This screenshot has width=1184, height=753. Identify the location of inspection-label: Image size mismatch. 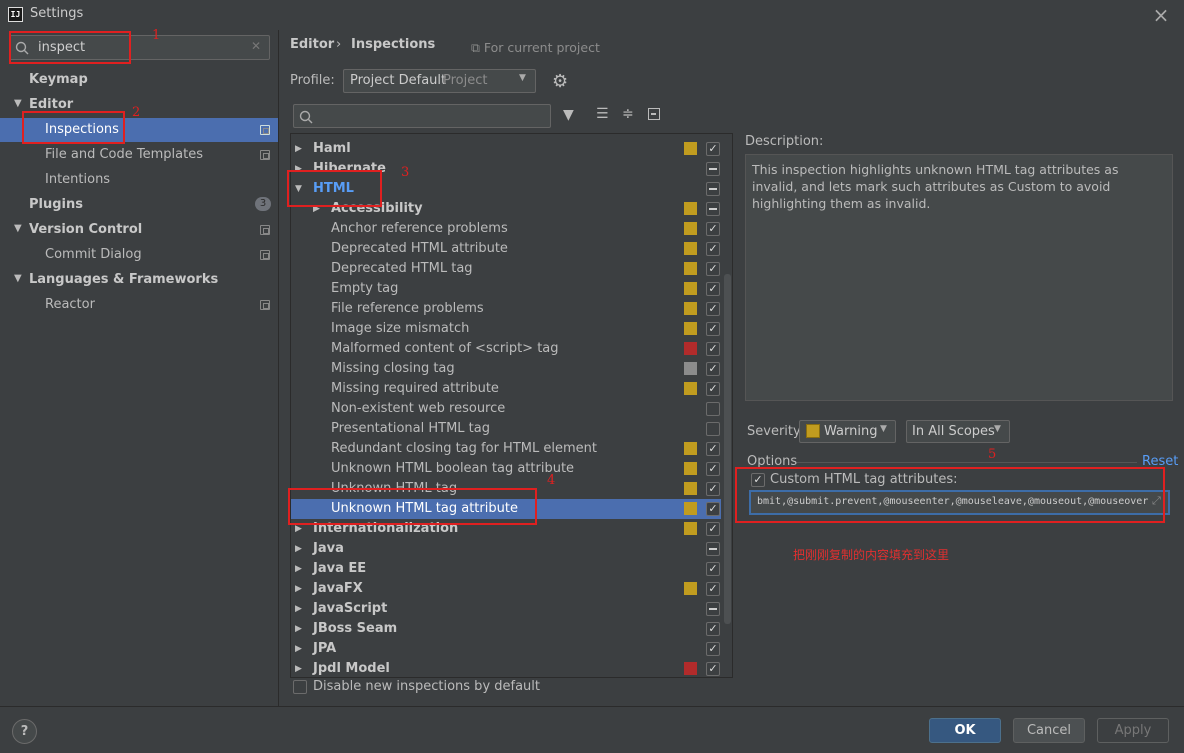
(400, 328).